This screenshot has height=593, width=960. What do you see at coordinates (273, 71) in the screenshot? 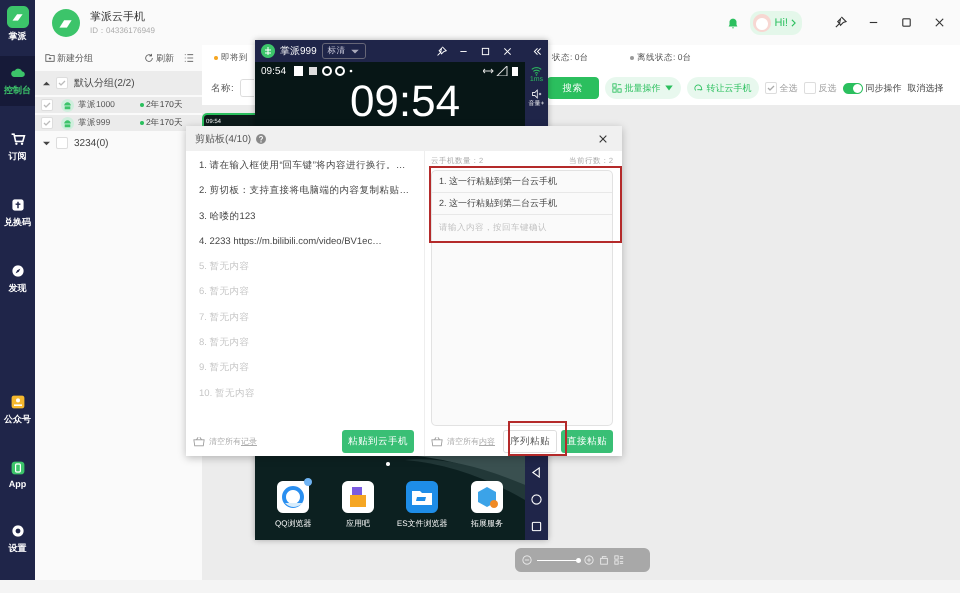
I see `status-time: 09:54` at bounding box center [273, 71].